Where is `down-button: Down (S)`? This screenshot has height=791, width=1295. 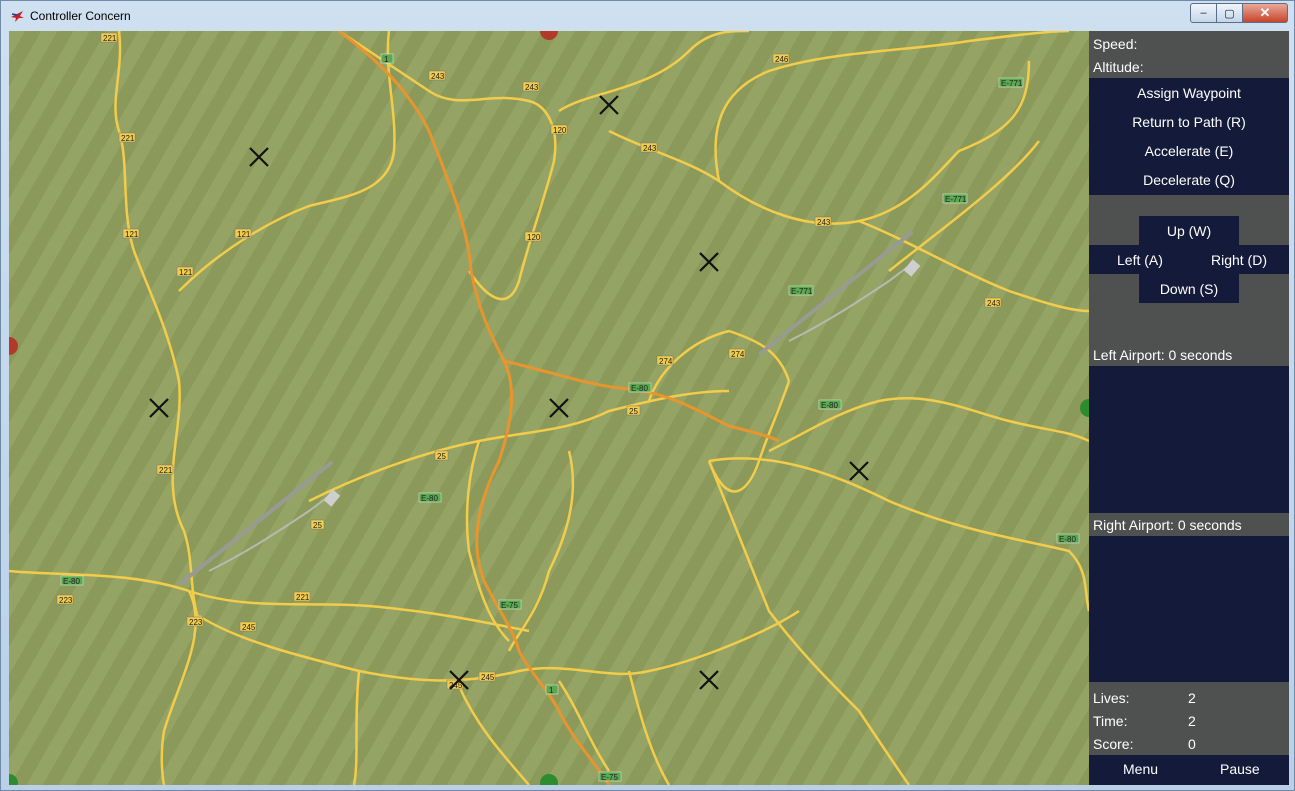
down-button: Down (S) is located at coordinates (1189, 288).